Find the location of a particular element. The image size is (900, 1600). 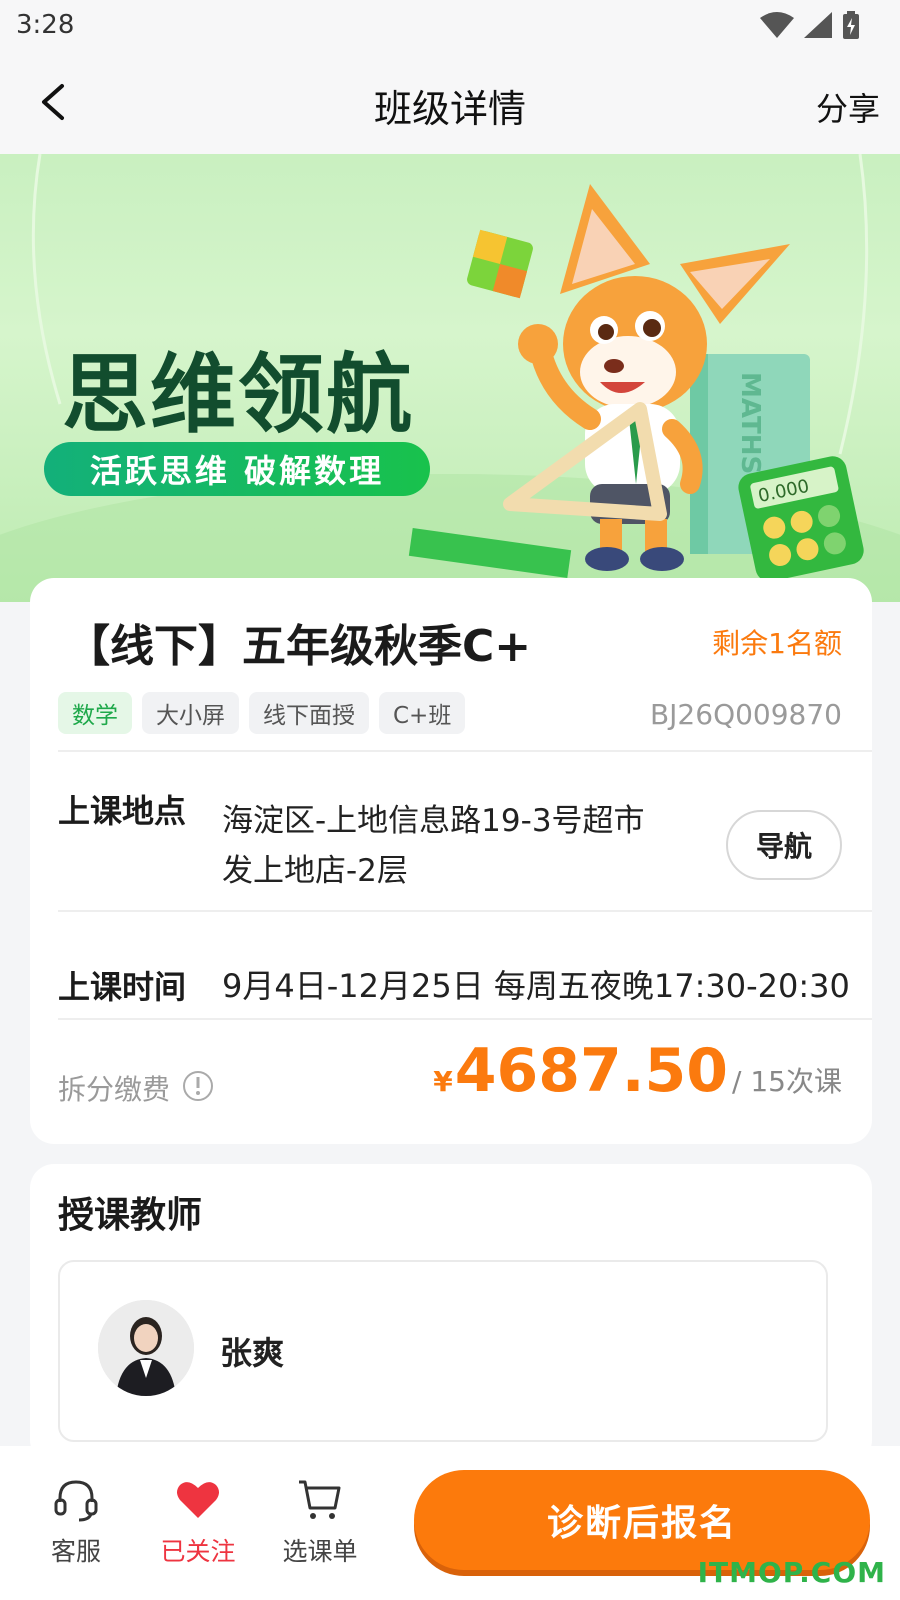

tag-mode: 线下面授 is located at coordinates (309, 713).